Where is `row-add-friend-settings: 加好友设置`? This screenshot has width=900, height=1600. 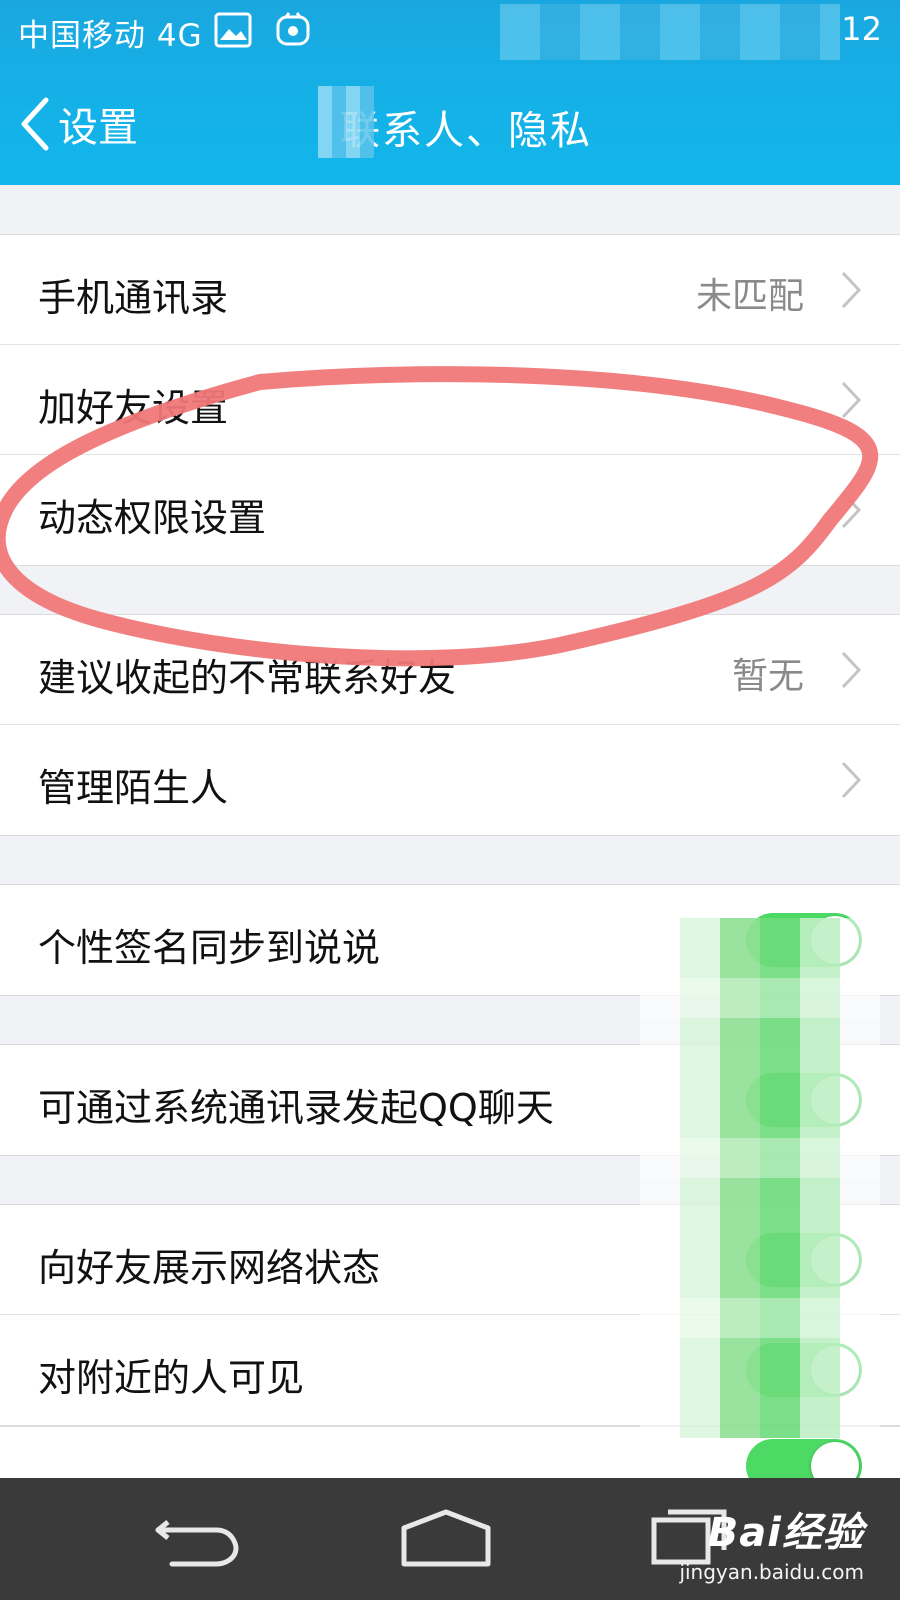 row-add-friend-settings: 加好友设置 is located at coordinates (450, 400).